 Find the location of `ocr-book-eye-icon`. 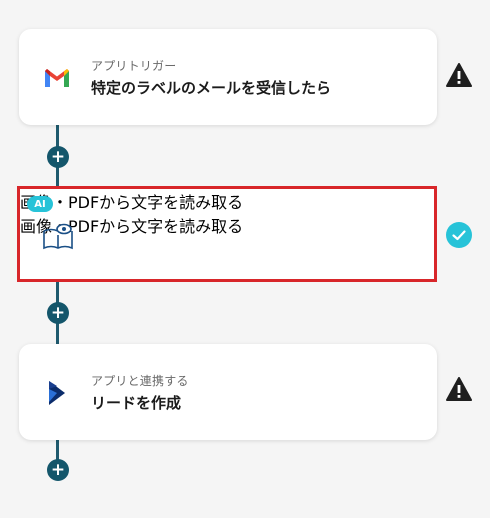

ocr-book-eye-icon is located at coordinates (58, 236).